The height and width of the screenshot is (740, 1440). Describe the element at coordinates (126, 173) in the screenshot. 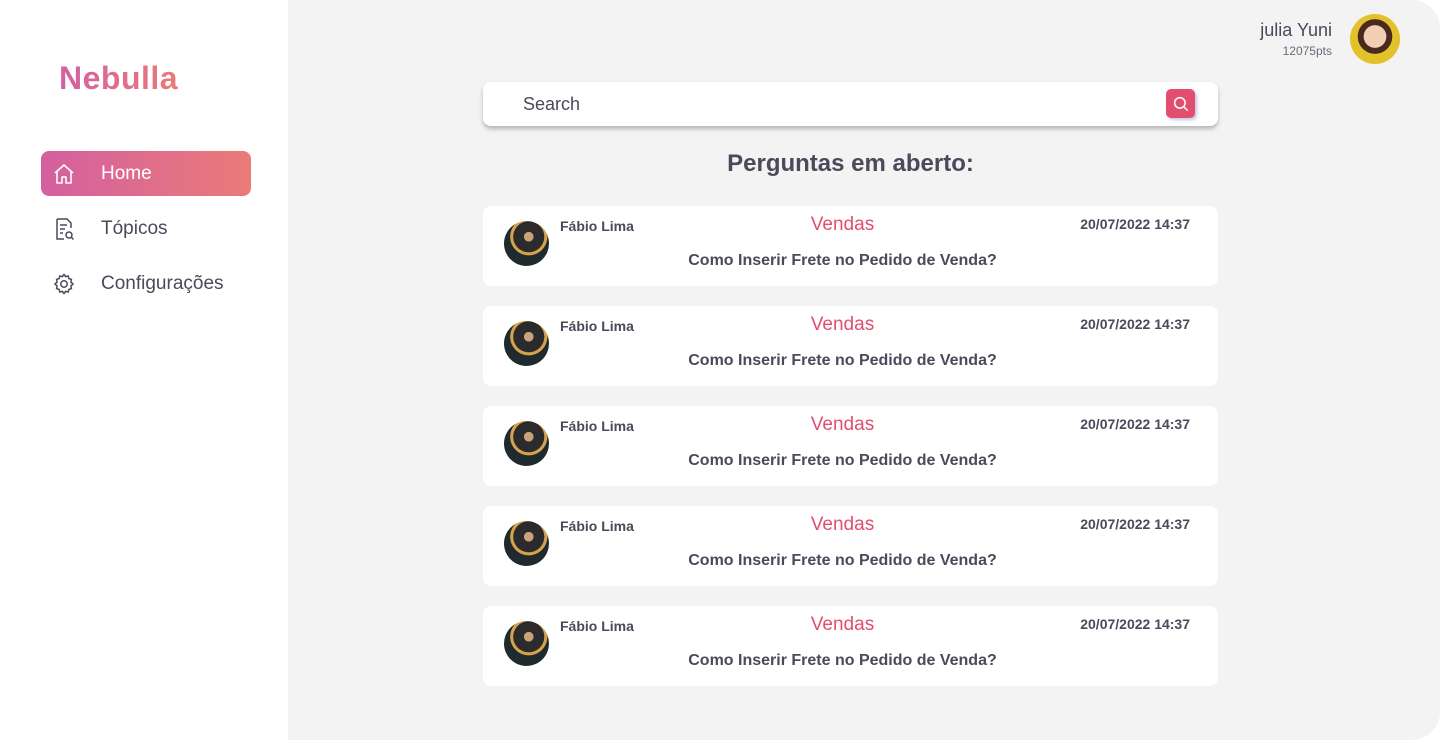

I see `sidebar-item-label: Home` at that location.